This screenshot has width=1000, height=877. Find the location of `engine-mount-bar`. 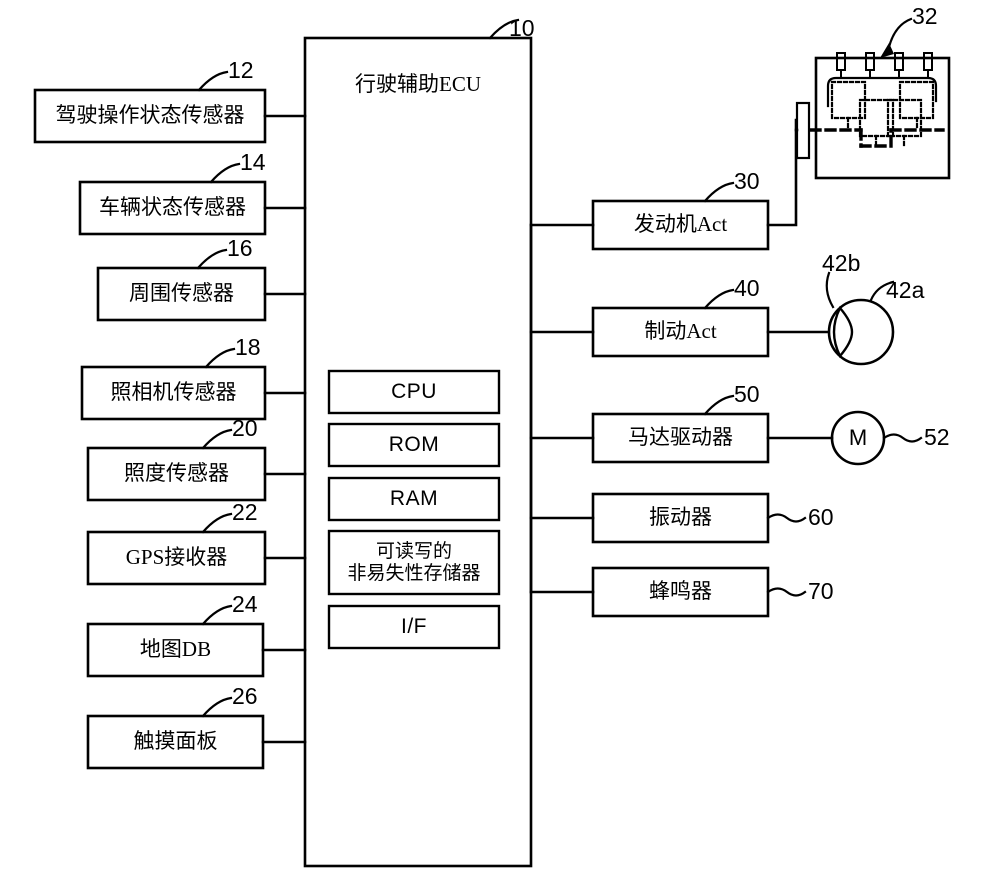

engine-mount-bar is located at coordinates (803, 130).